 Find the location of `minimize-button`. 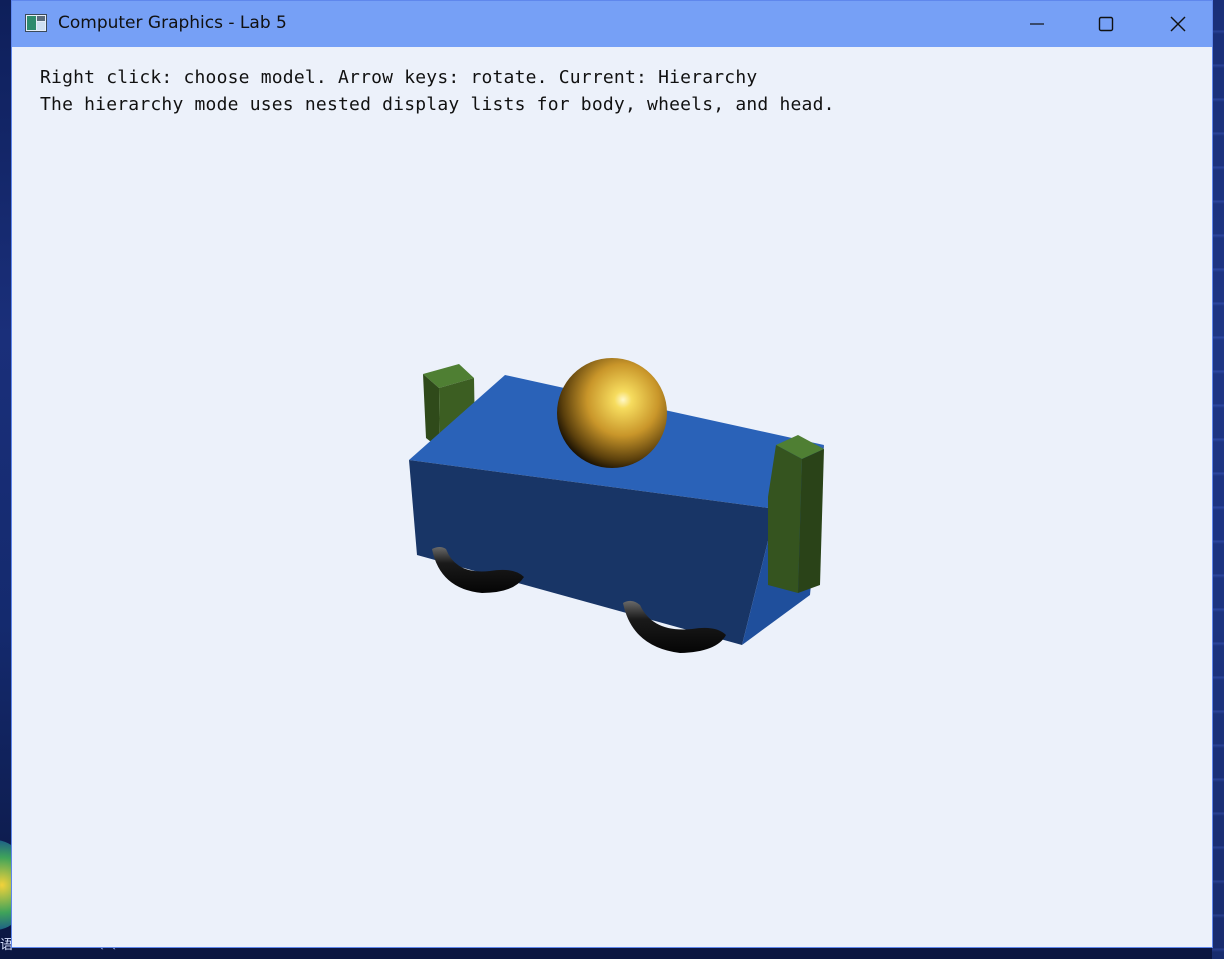

minimize-button is located at coordinates (1037, 24).